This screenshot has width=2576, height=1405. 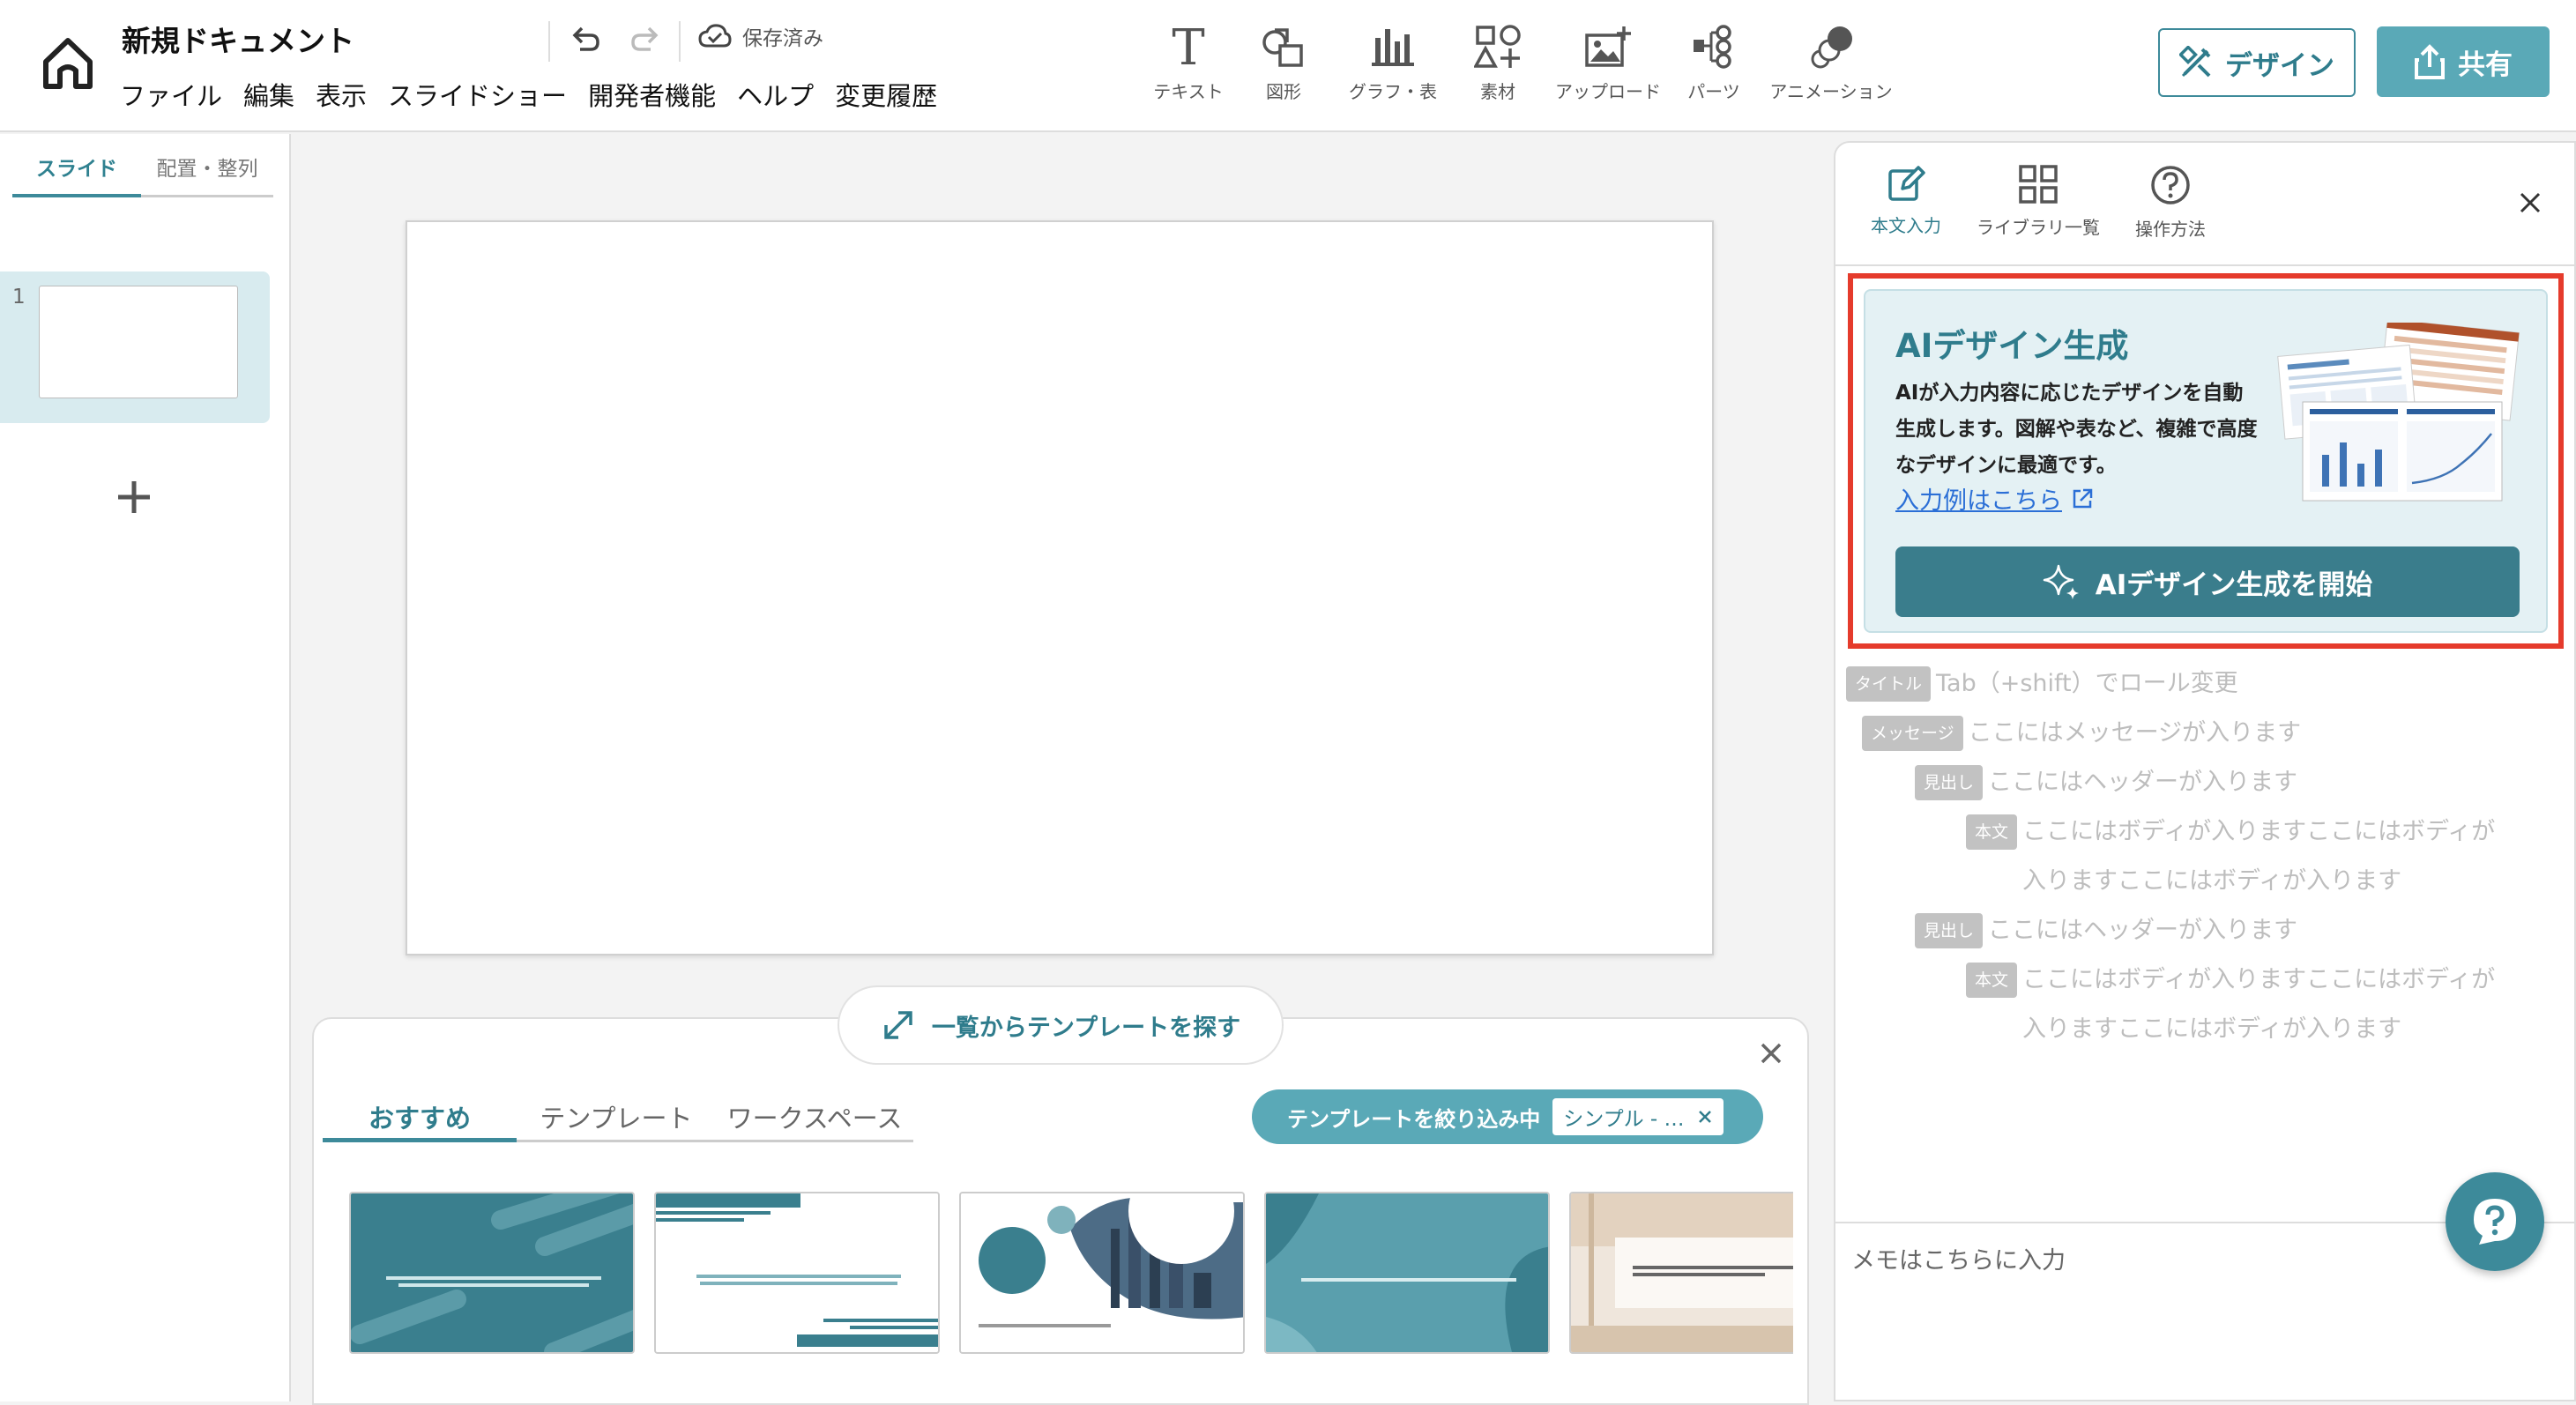 What do you see at coordinates (1906, 184) in the screenshot?
I see `edit-icon` at bounding box center [1906, 184].